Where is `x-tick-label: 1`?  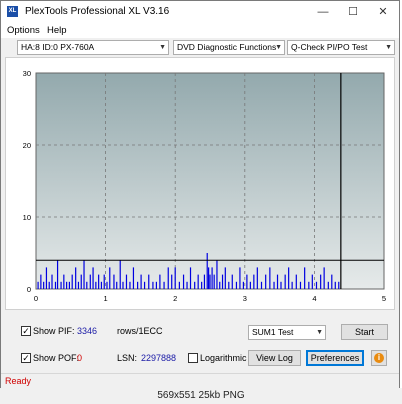
x-tick-label: 1 is located at coordinates (106, 298).